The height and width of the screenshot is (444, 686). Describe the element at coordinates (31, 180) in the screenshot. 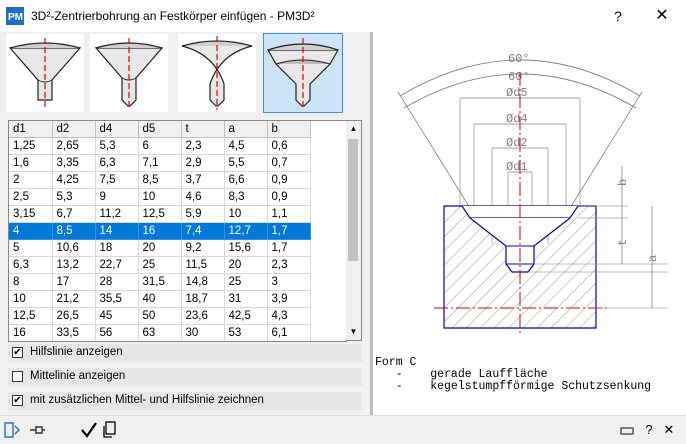

I see `table-cell: 2` at that location.